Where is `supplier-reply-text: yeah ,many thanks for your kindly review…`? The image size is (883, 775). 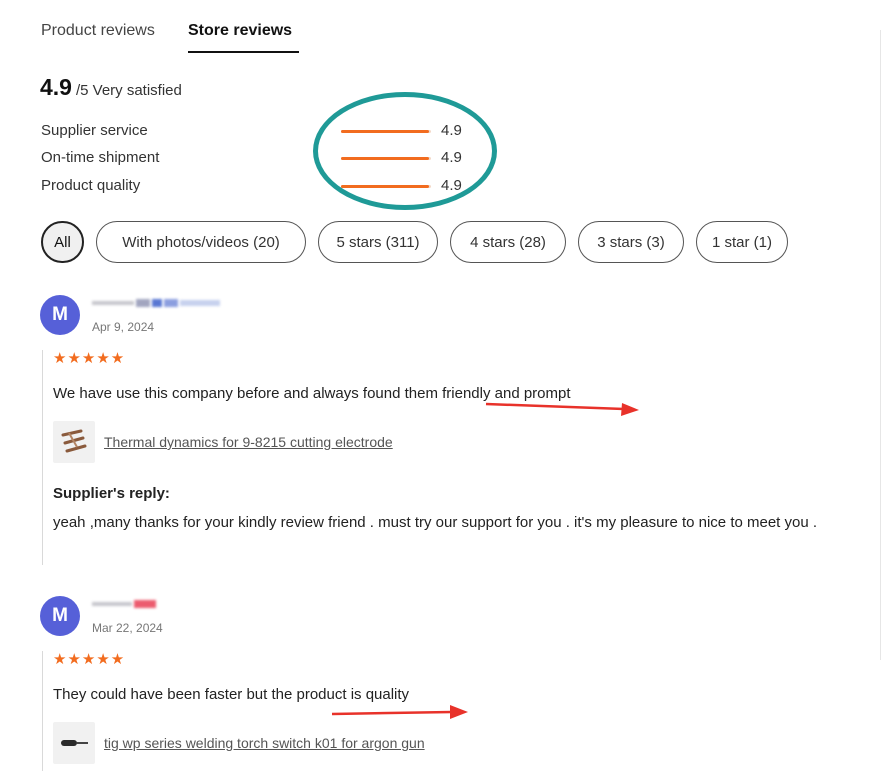
supplier-reply-text: yeah ,many thanks for your kindly review… is located at coordinates (435, 522).